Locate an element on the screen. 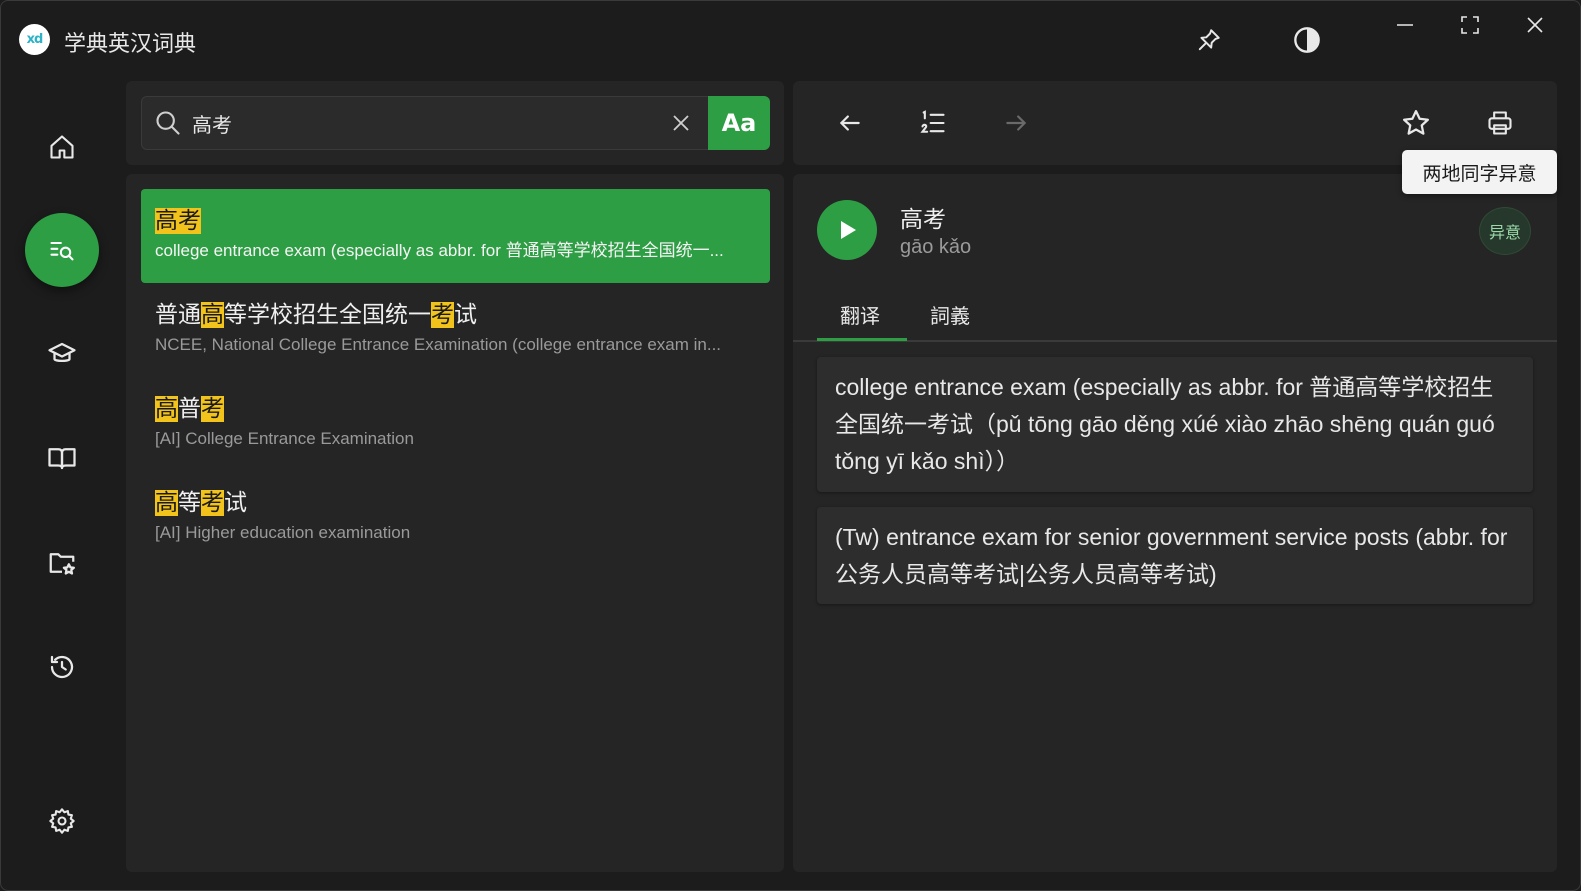  nav-favorites is located at coordinates (62, 563).